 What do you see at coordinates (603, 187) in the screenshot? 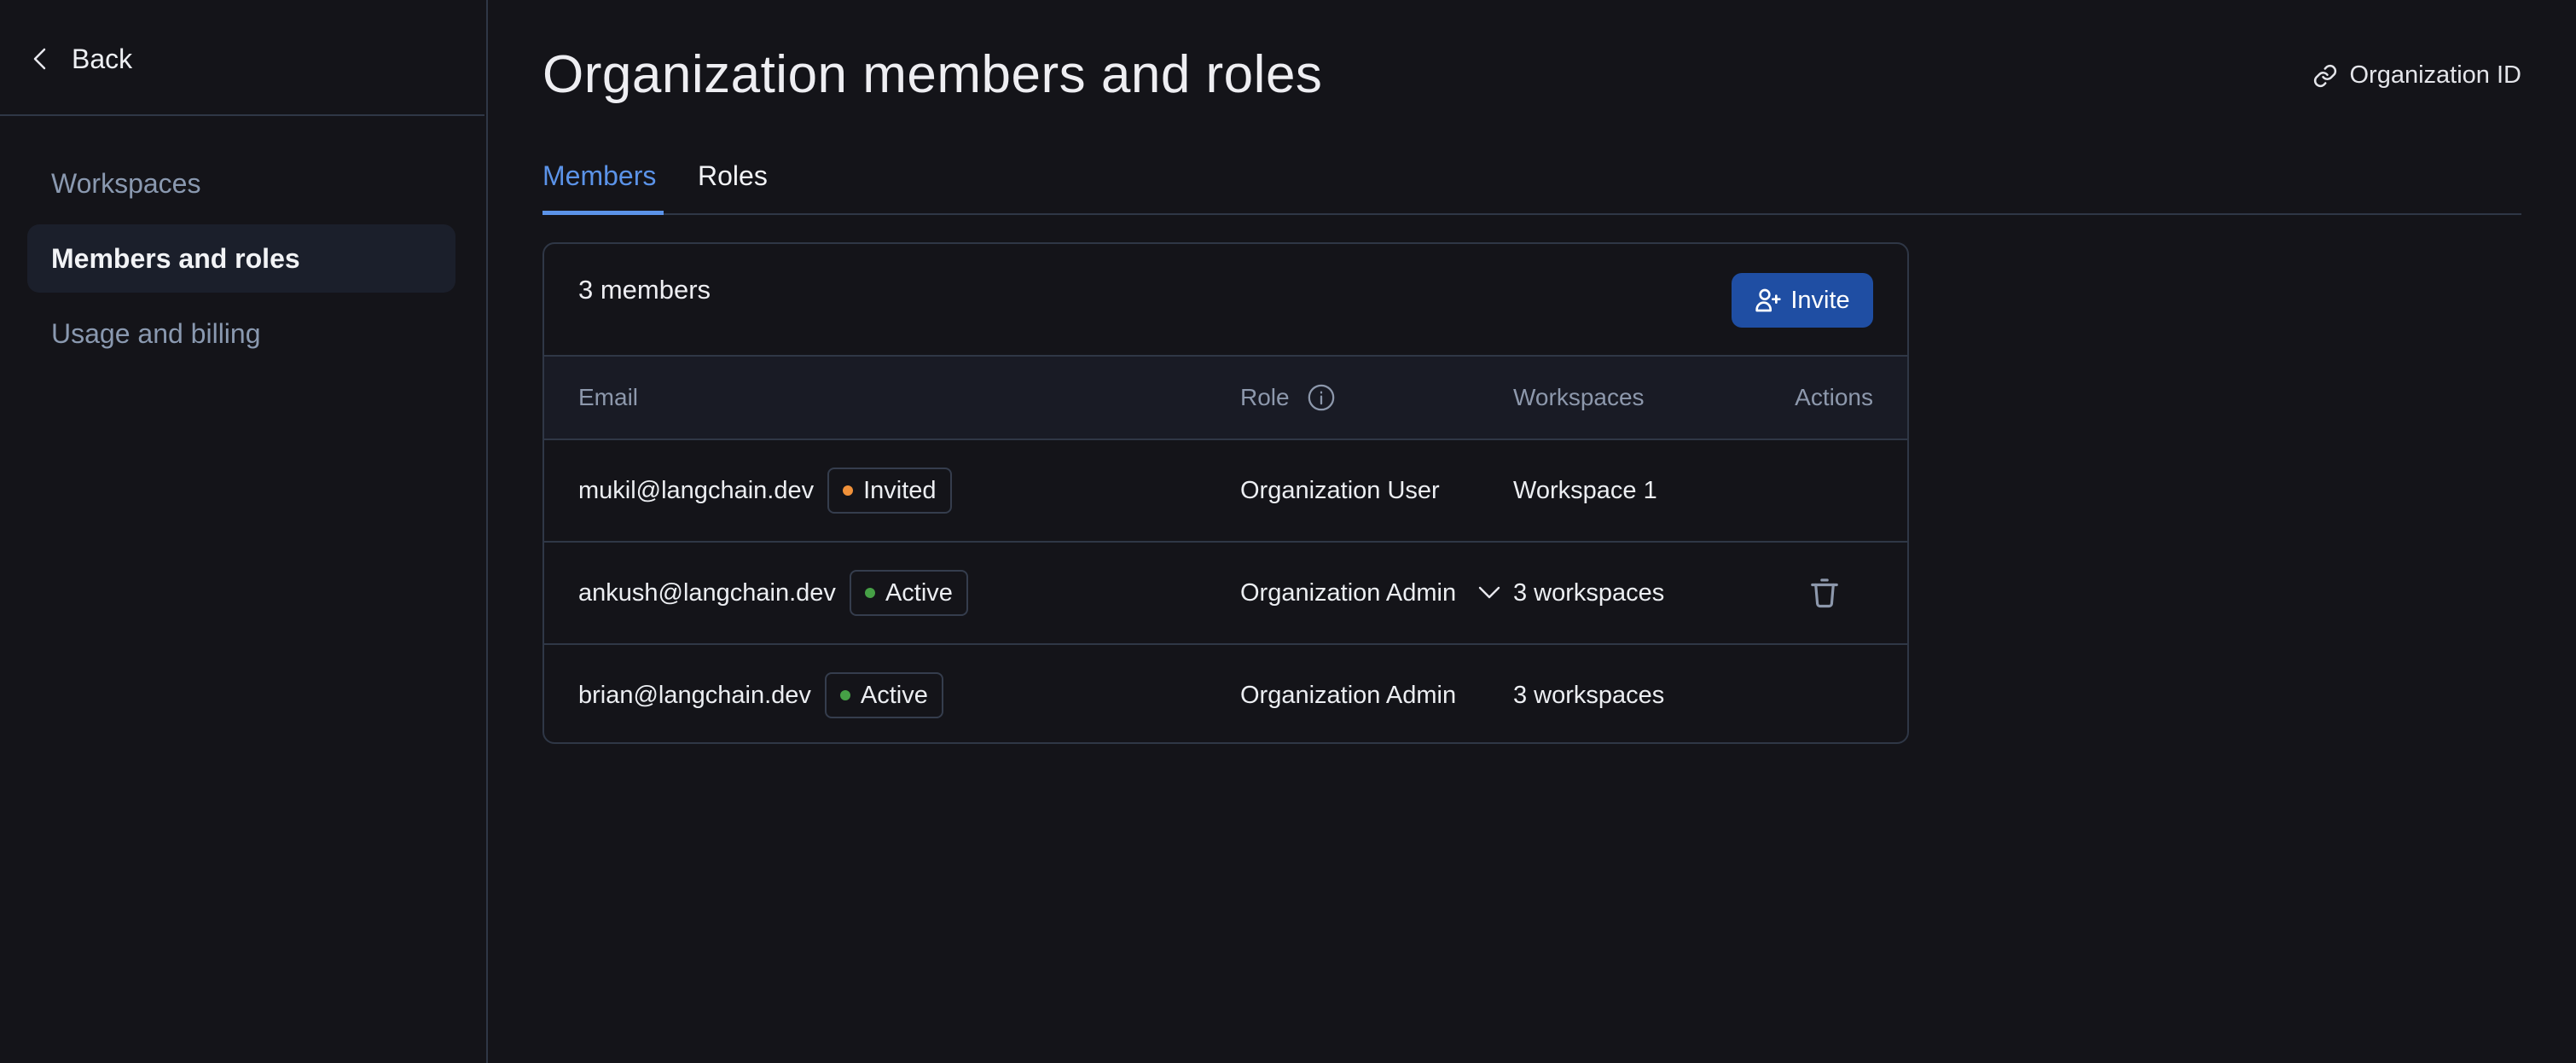
I see `tab-members: Members` at bounding box center [603, 187].